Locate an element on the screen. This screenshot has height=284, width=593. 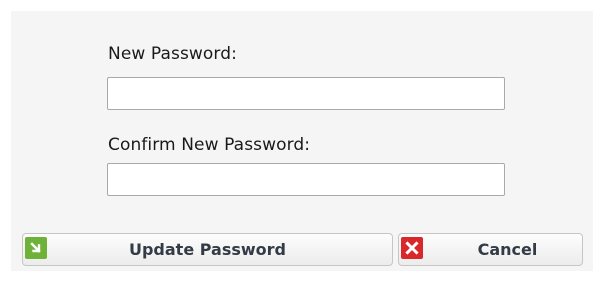
confirm-password-label: Confirm New Password: is located at coordinates (209, 145).